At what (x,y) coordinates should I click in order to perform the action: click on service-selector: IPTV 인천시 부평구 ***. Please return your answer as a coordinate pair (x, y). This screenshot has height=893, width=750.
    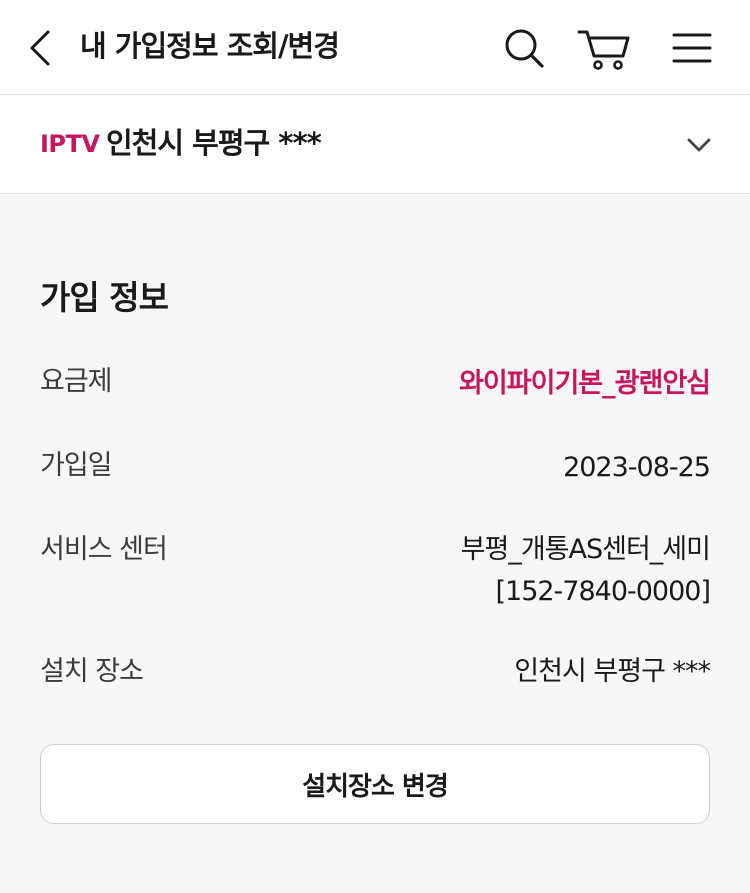
    Looking at the image, I should click on (375, 145).